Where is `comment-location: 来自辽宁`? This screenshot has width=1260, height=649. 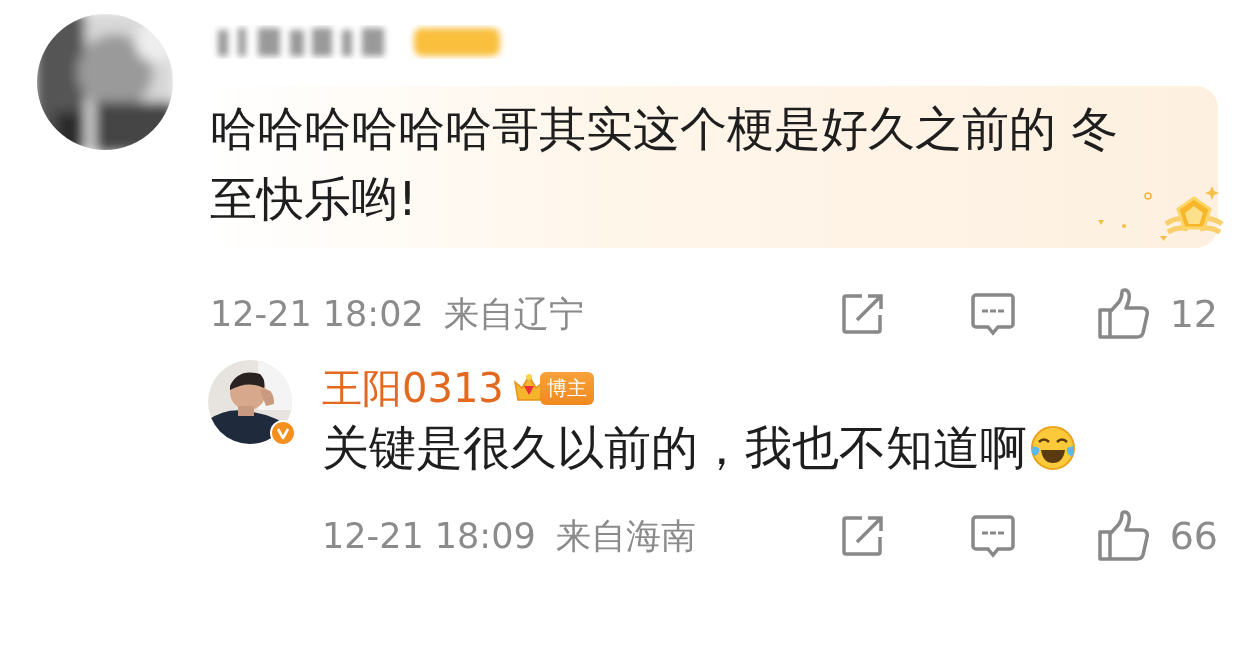
comment-location: 来自辽宁 is located at coordinates (513, 314).